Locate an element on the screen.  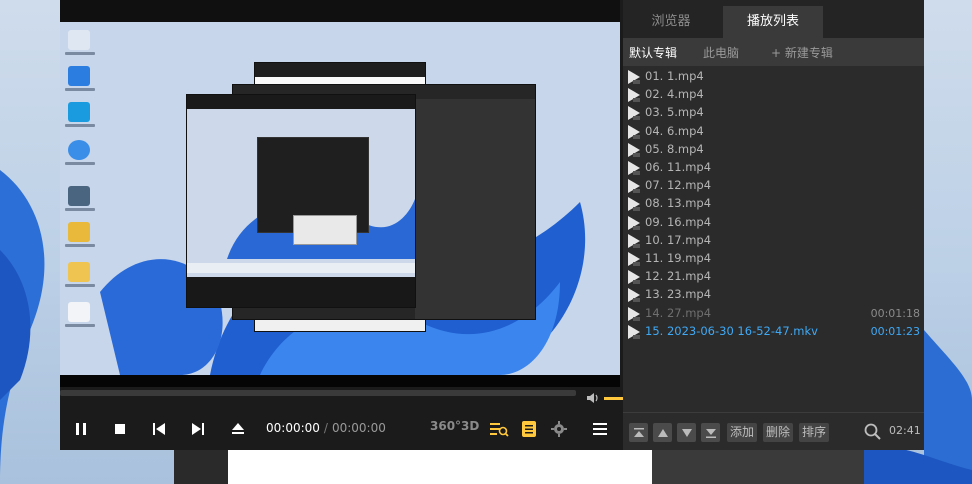
subtab-default-album: 默认专辑 is located at coordinates (653, 52).